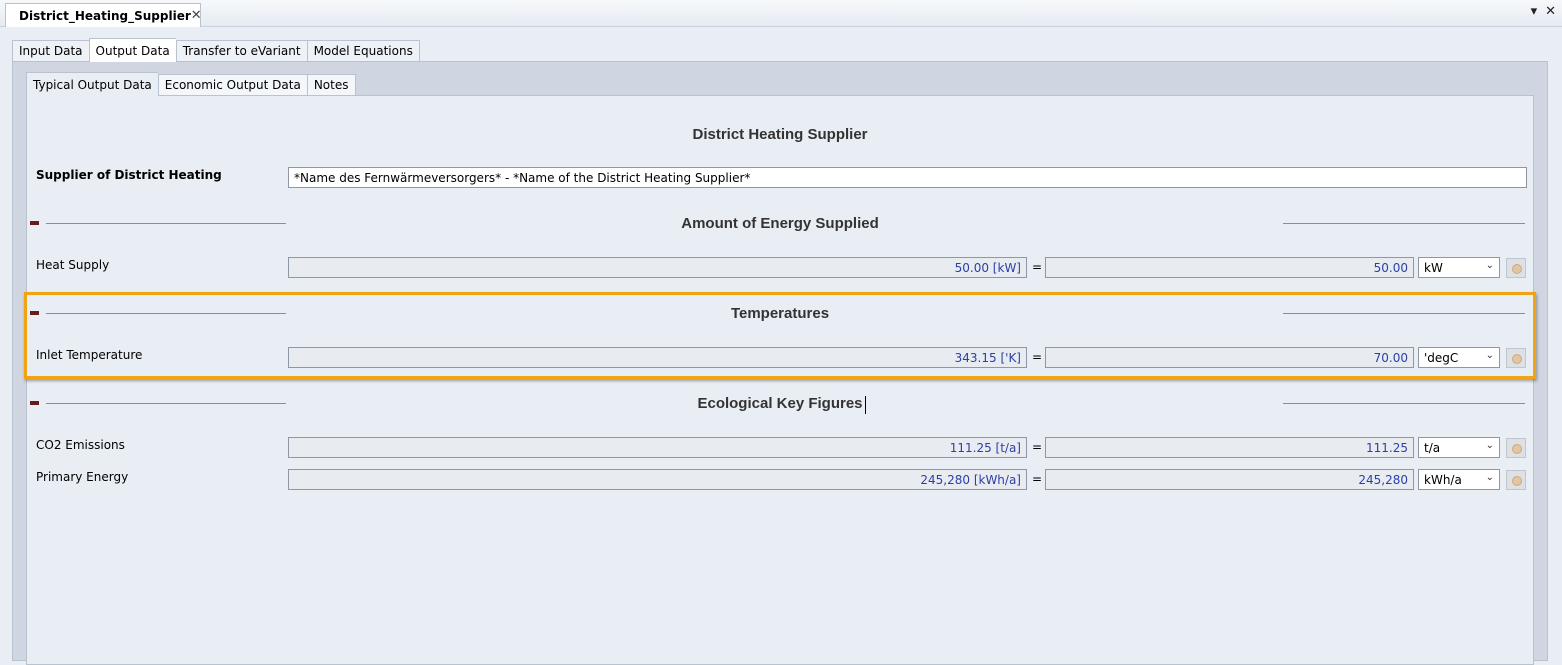 Image resolution: width=1562 pixels, height=665 pixels. What do you see at coordinates (1459, 267) in the screenshot?
I see `heat-supply-unit-select: kW ⌄` at bounding box center [1459, 267].